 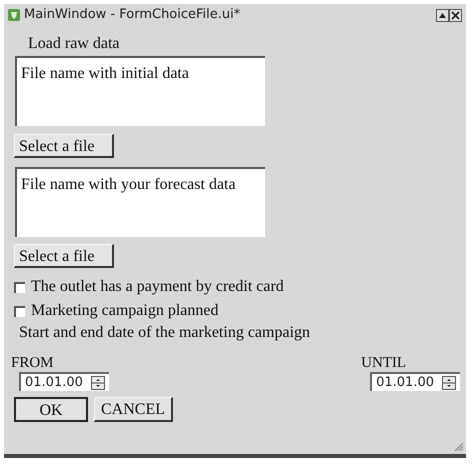 What do you see at coordinates (455, 15) in the screenshot?
I see `close-icon` at bounding box center [455, 15].